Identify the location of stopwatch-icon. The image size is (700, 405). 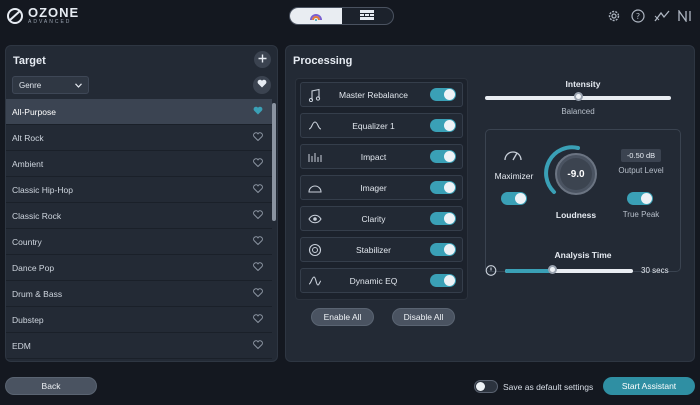
(491, 271).